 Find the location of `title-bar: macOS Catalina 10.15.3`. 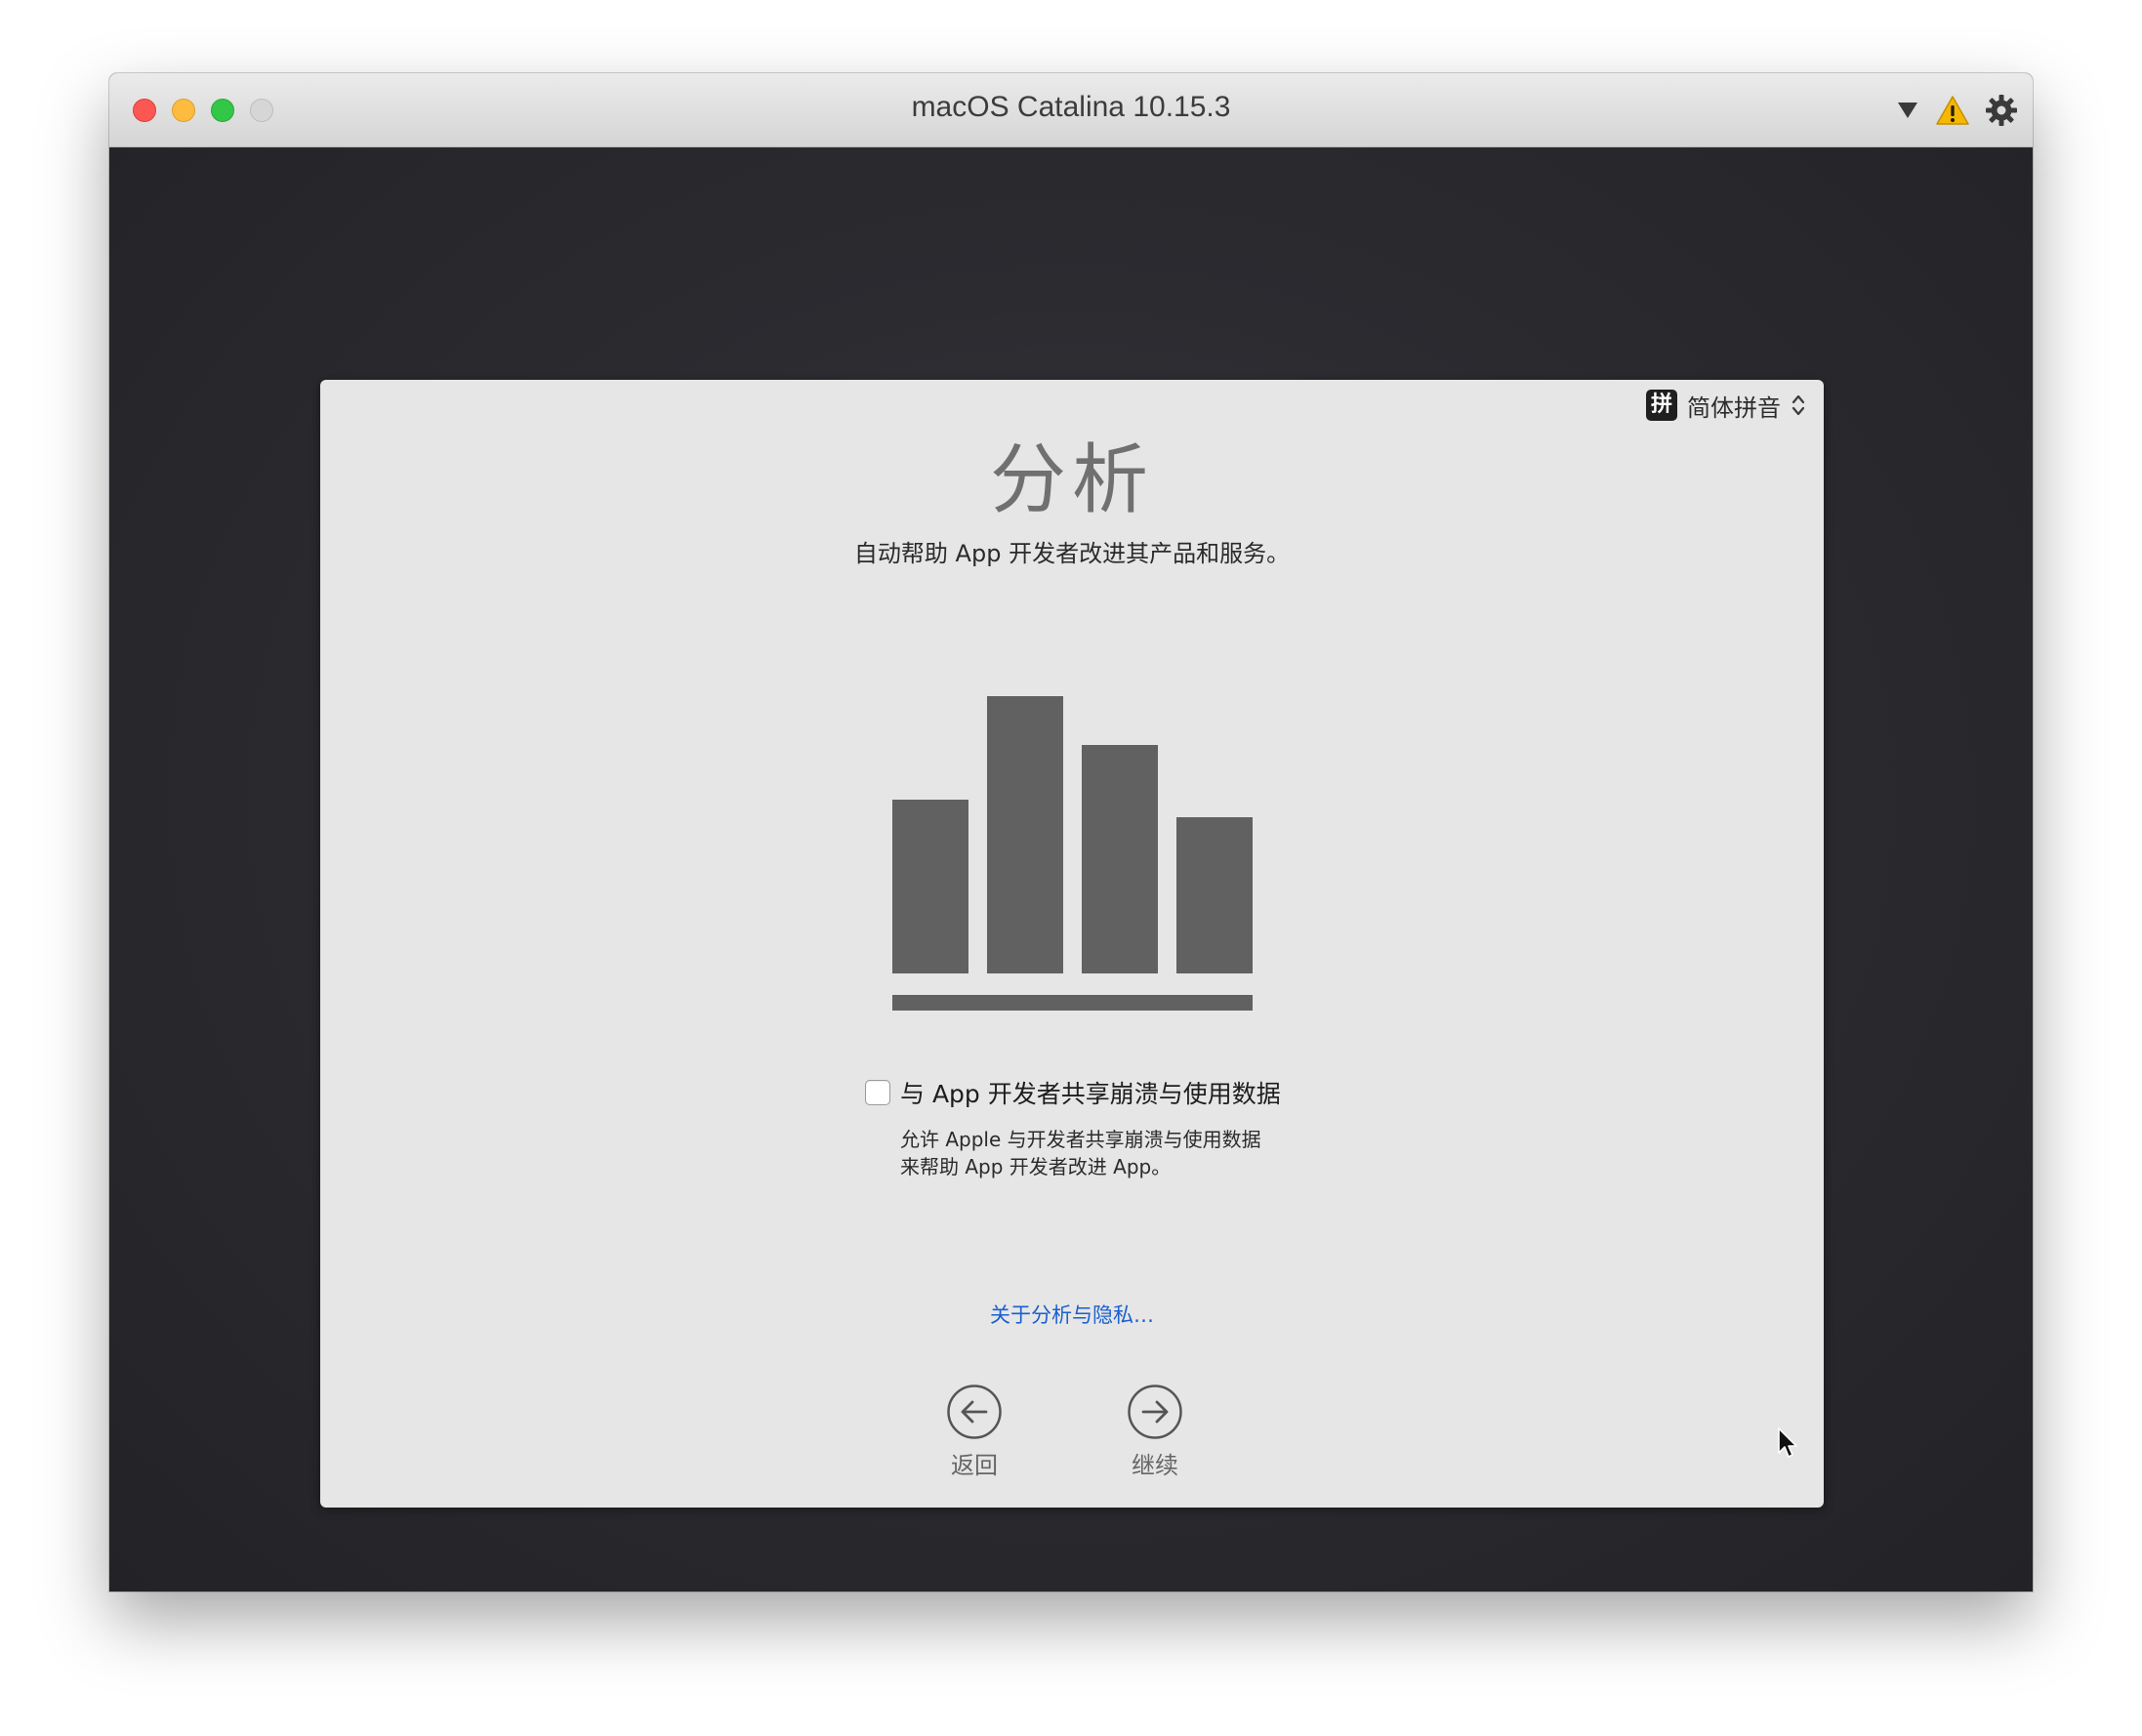

title-bar: macOS Catalina 10.15.3 is located at coordinates (1071, 110).